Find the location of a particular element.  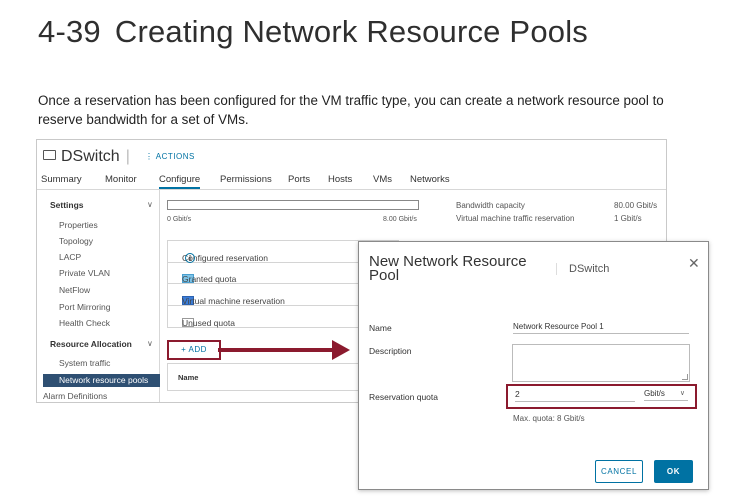

max-quota-hint: Max. quota: 8 Gbit/s is located at coordinates (549, 418).